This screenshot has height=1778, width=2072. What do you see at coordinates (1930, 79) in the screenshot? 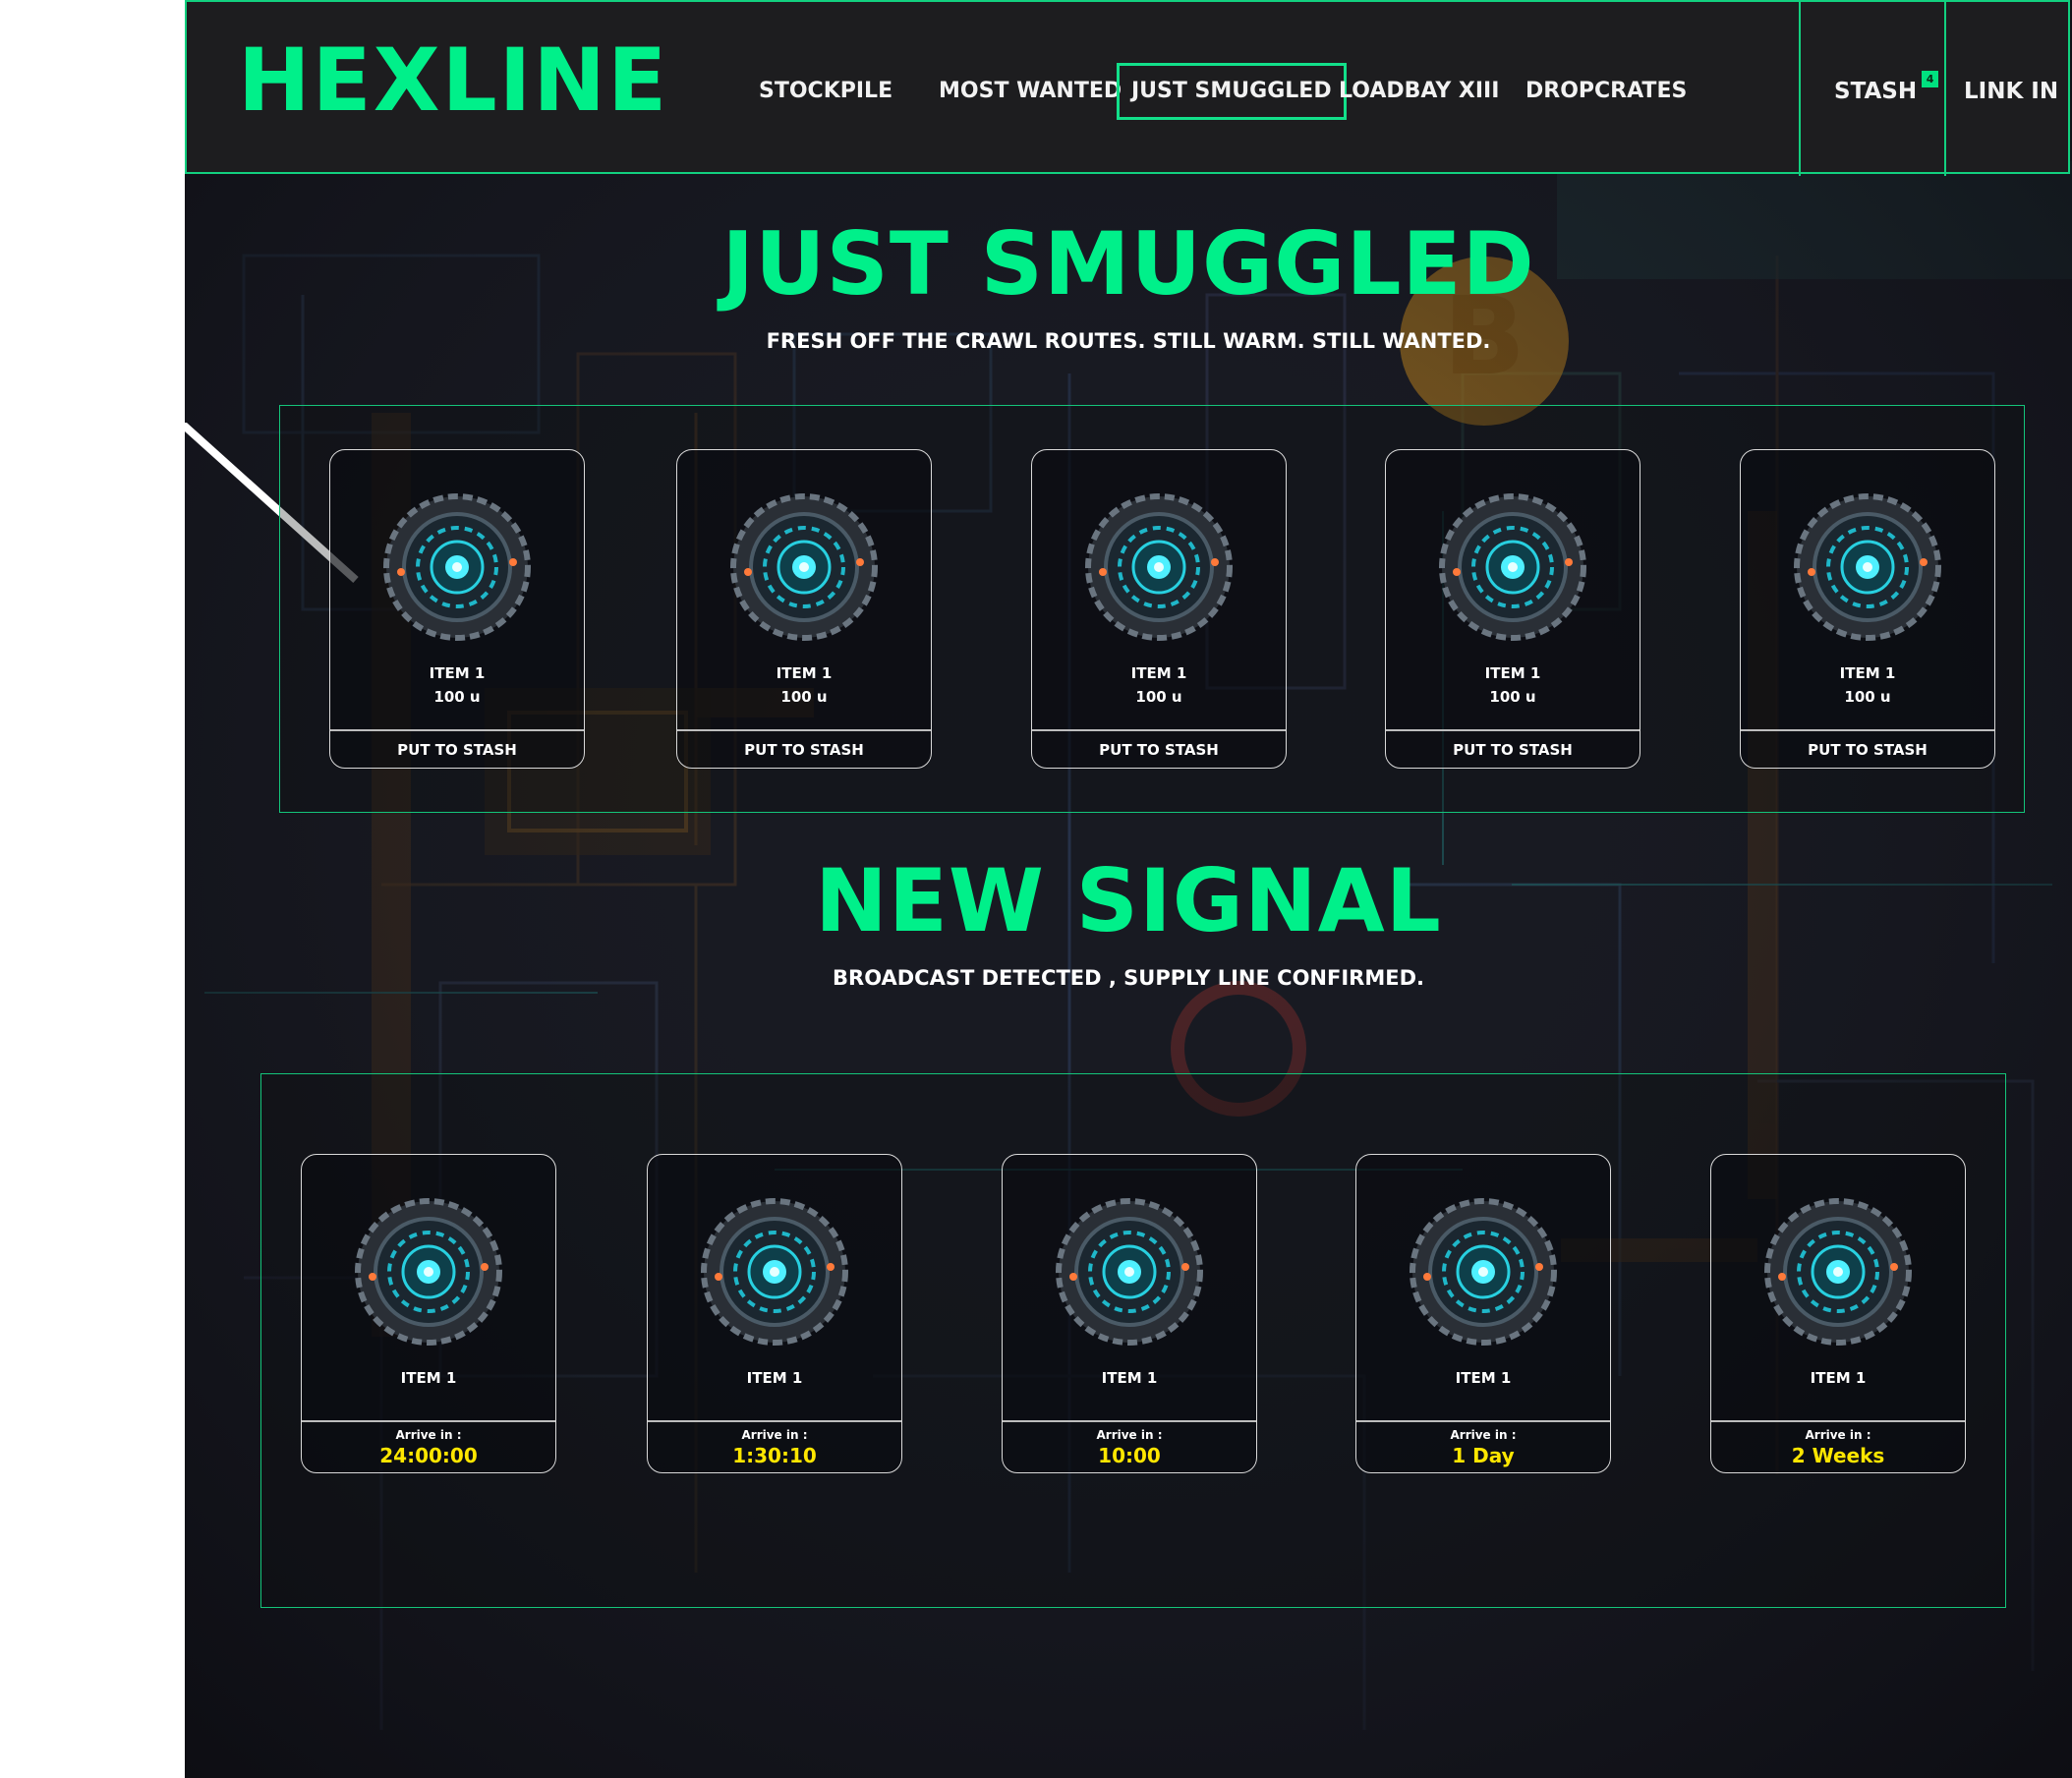
I see `stash-count-badge: 4` at bounding box center [1930, 79].